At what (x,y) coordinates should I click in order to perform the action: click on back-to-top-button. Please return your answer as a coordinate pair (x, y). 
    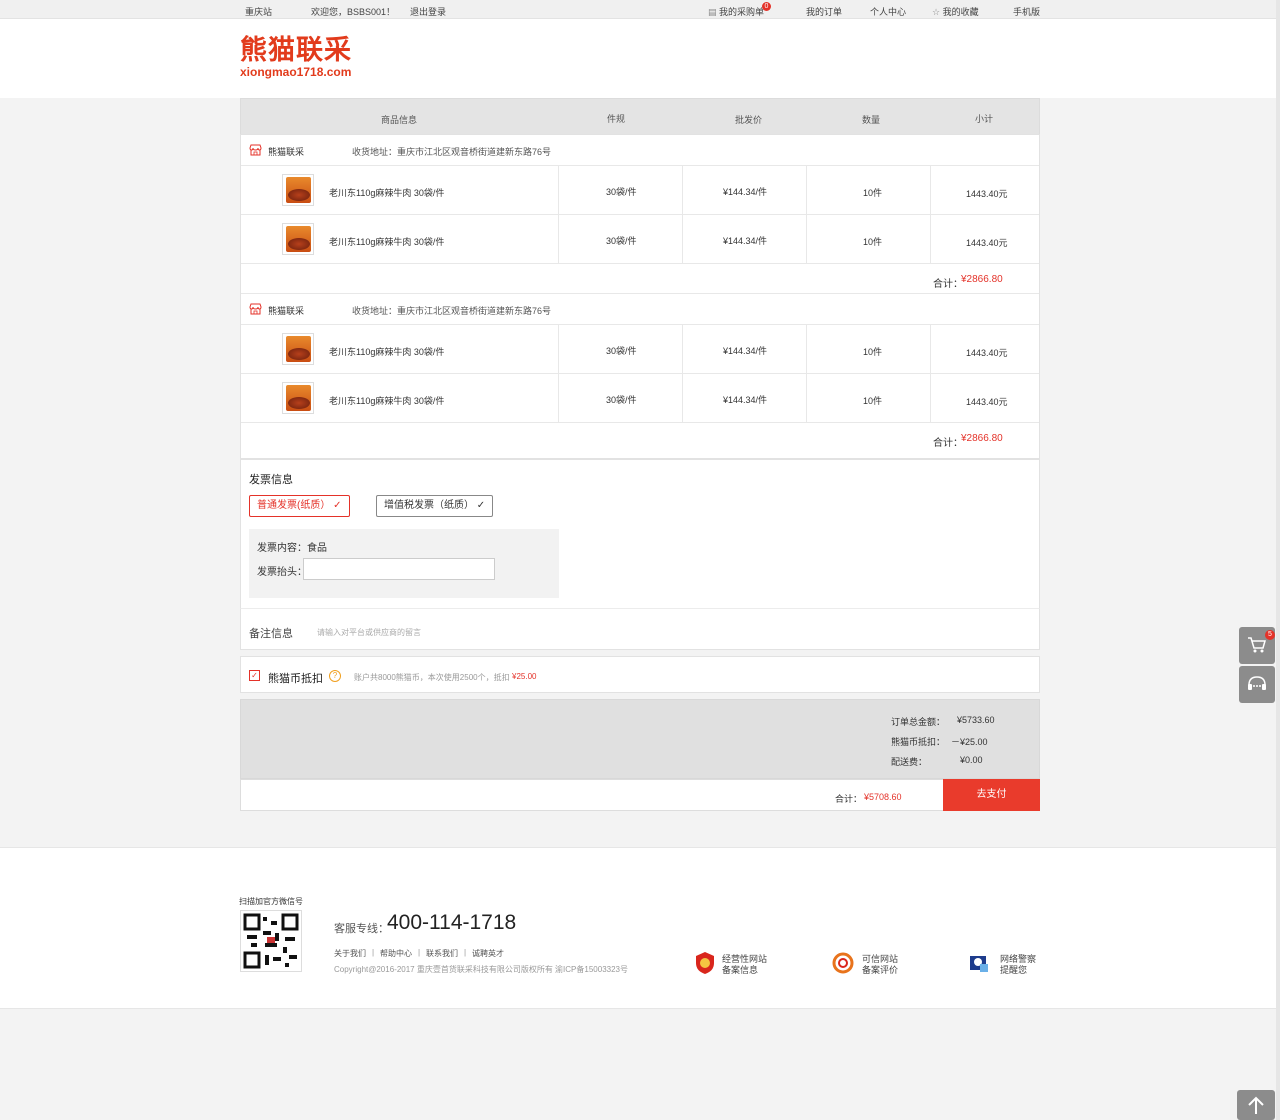
    Looking at the image, I should click on (1256, 1105).